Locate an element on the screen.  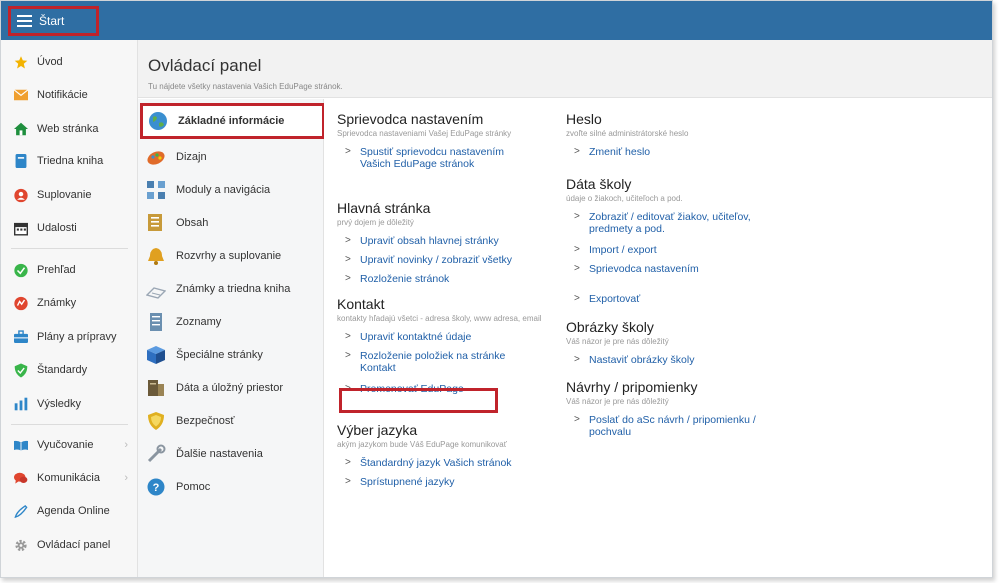
link-nastavit-obrazky: > Nastaviť obrázky školy is located at coordinates (681, 360).